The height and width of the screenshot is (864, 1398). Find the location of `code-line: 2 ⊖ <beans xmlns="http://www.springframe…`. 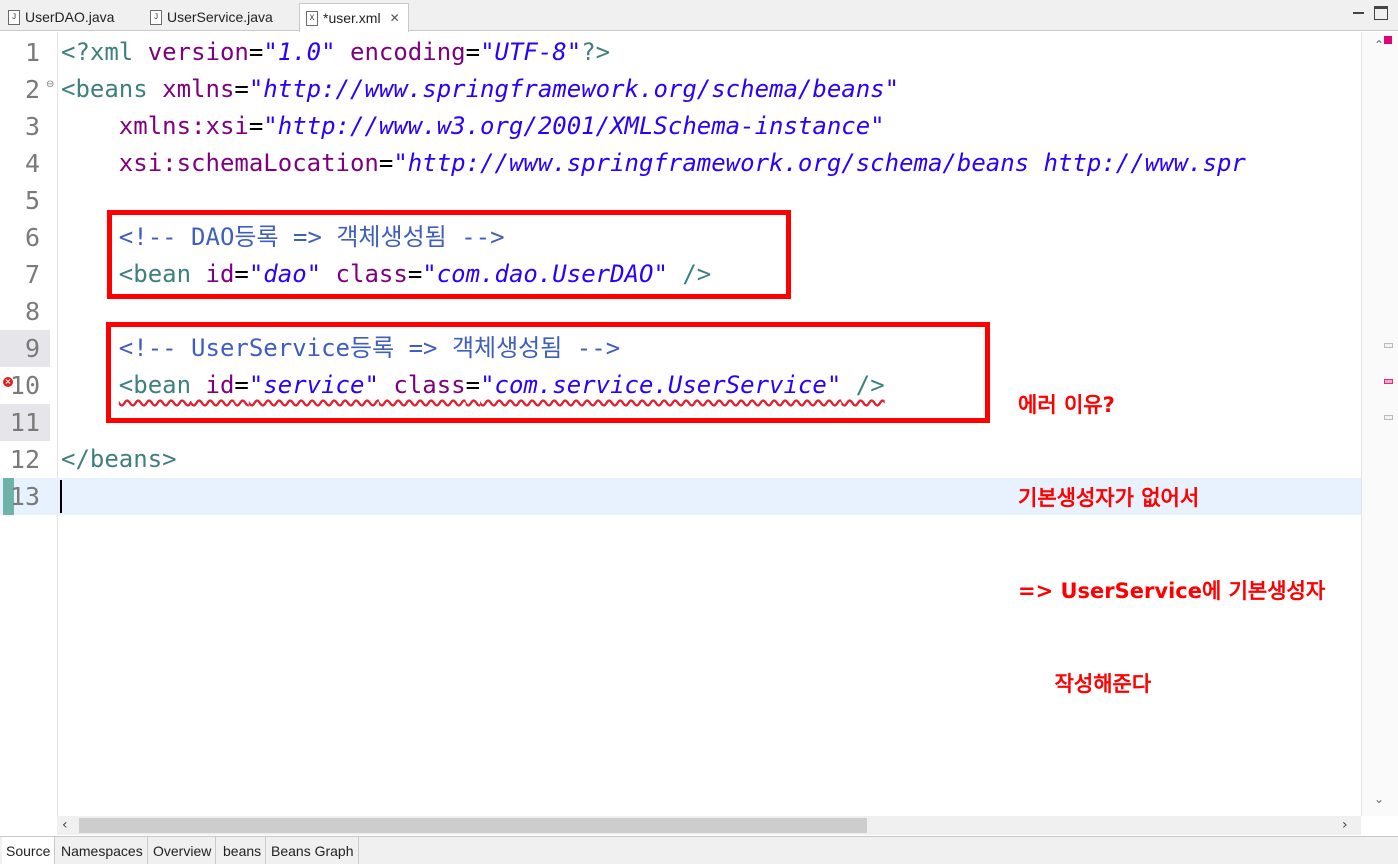

code-line: 2 ⊖ <beans xmlns="http://www.springframe… is located at coordinates (680, 89).